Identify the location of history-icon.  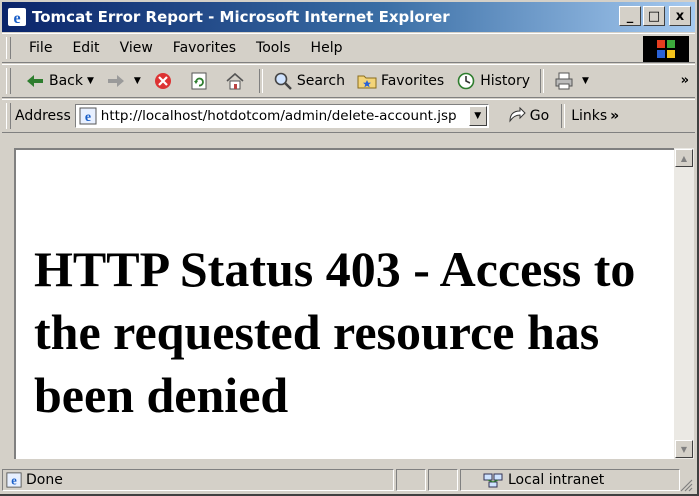
(466, 81).